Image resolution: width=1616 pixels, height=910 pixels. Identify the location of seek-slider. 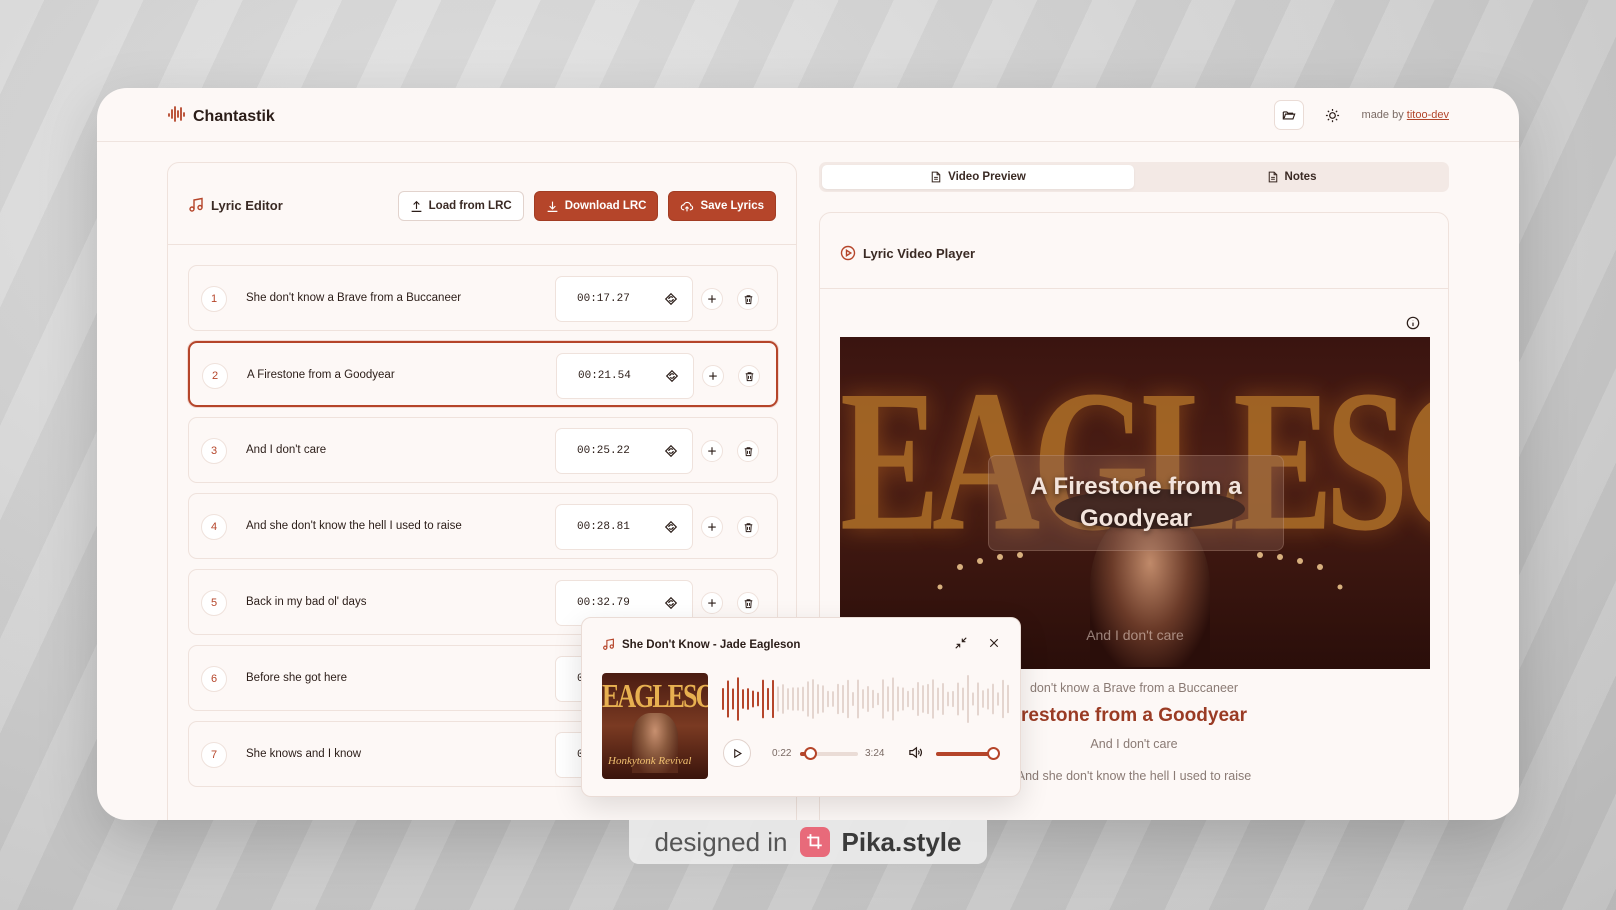
(829, 753).